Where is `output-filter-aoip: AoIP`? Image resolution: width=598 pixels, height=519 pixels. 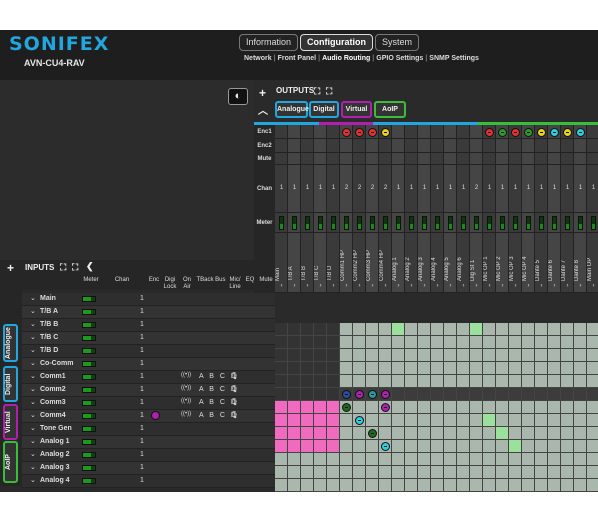
output-filter-aoip: AoIP is located at coordinates (390, 109).